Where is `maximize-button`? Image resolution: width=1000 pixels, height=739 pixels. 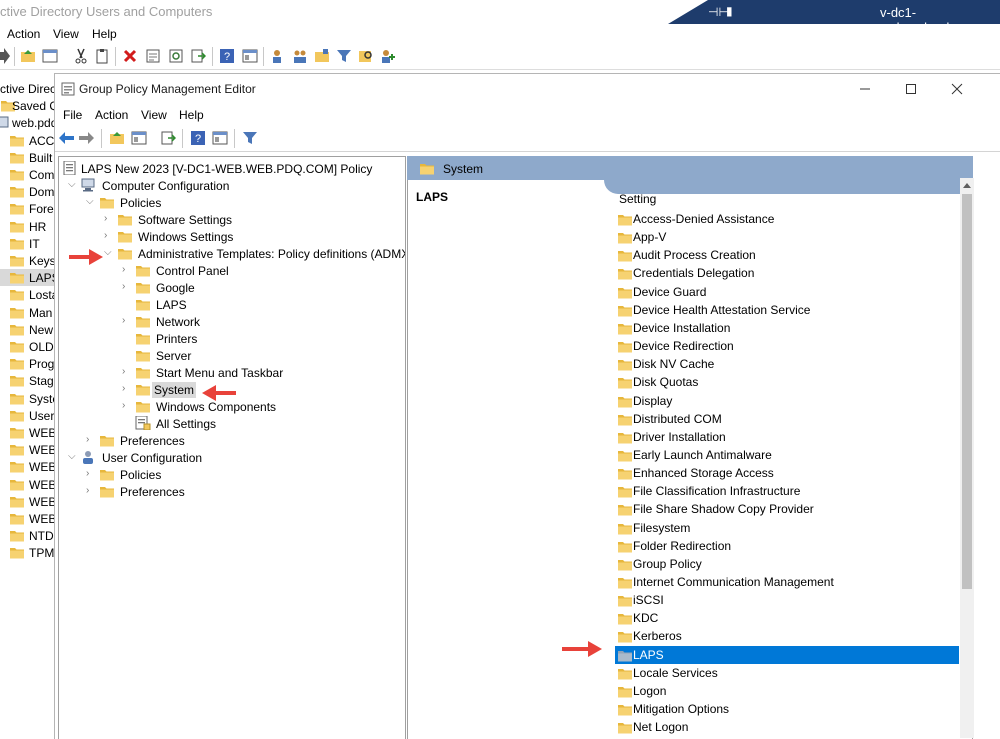
maximize-button is located at coordinates (911, 89).